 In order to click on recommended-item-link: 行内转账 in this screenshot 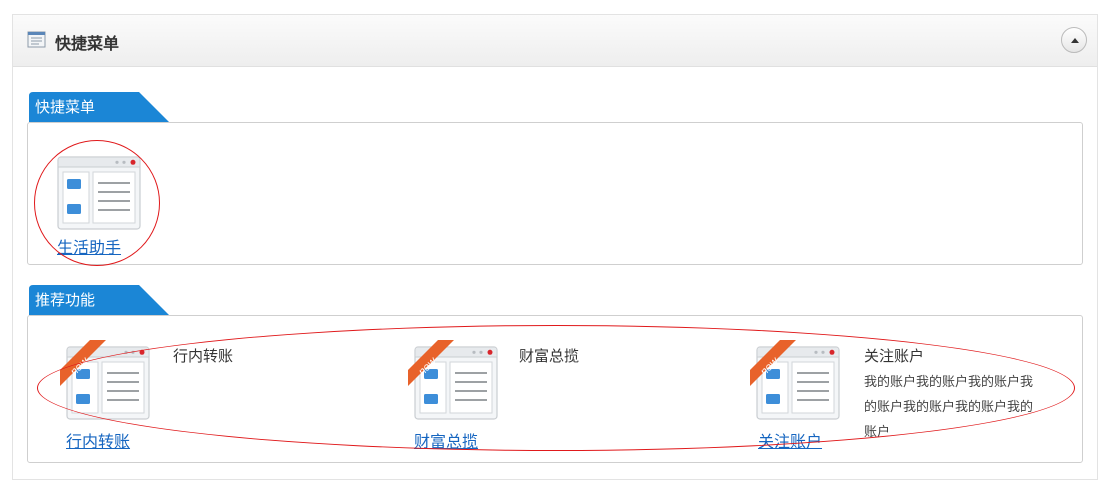, I will do `click(98, 440)`.